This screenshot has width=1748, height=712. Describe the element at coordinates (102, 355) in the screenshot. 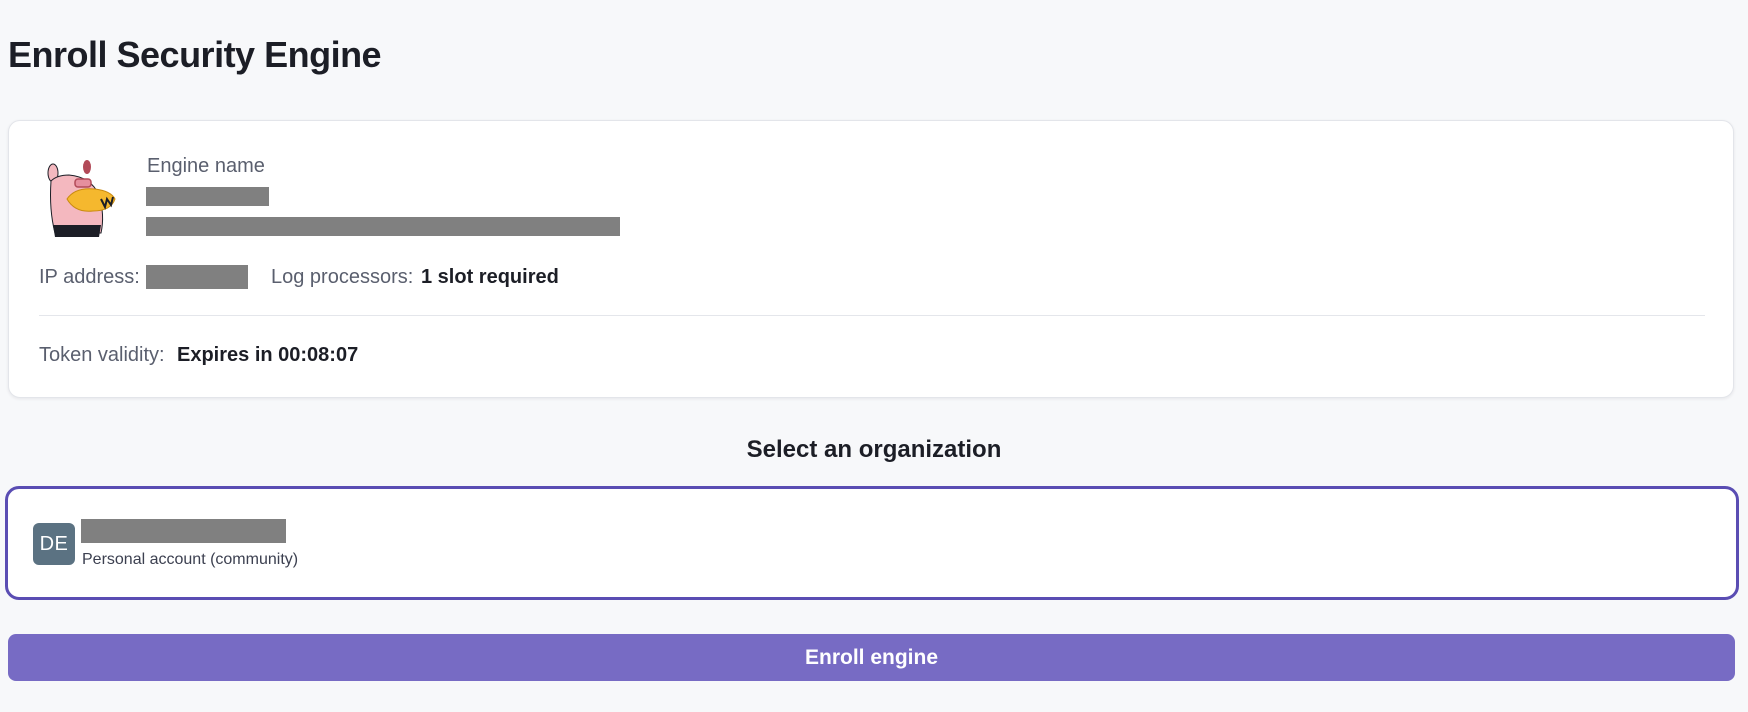

I see `token-validity-label: Token validity:` at that location.